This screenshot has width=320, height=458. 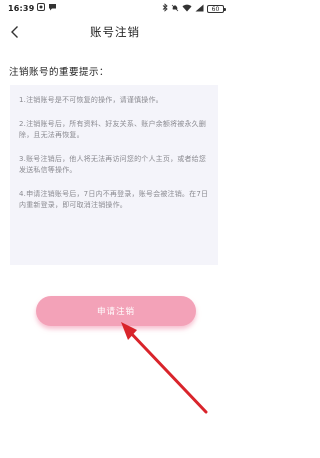 What do you see at coordinates (194, 8) in the screenshot?
I see `status-bar-right: 60` at bounding box center [194, 8].